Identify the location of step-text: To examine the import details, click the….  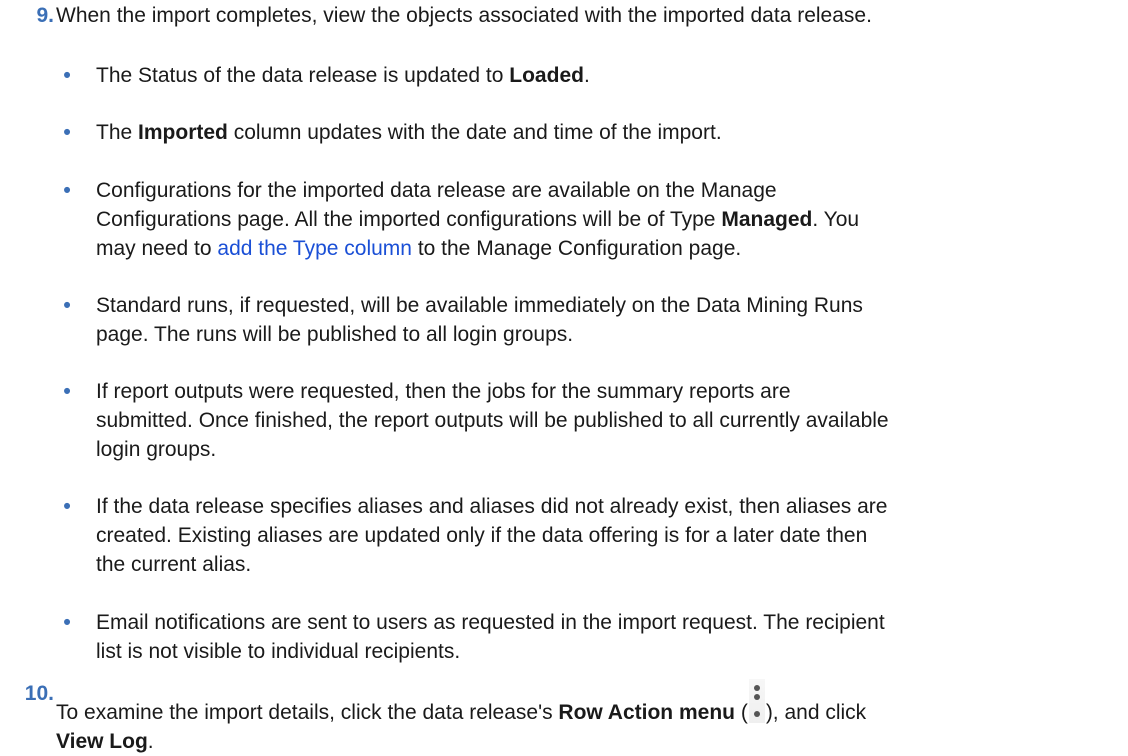
(586, 717).